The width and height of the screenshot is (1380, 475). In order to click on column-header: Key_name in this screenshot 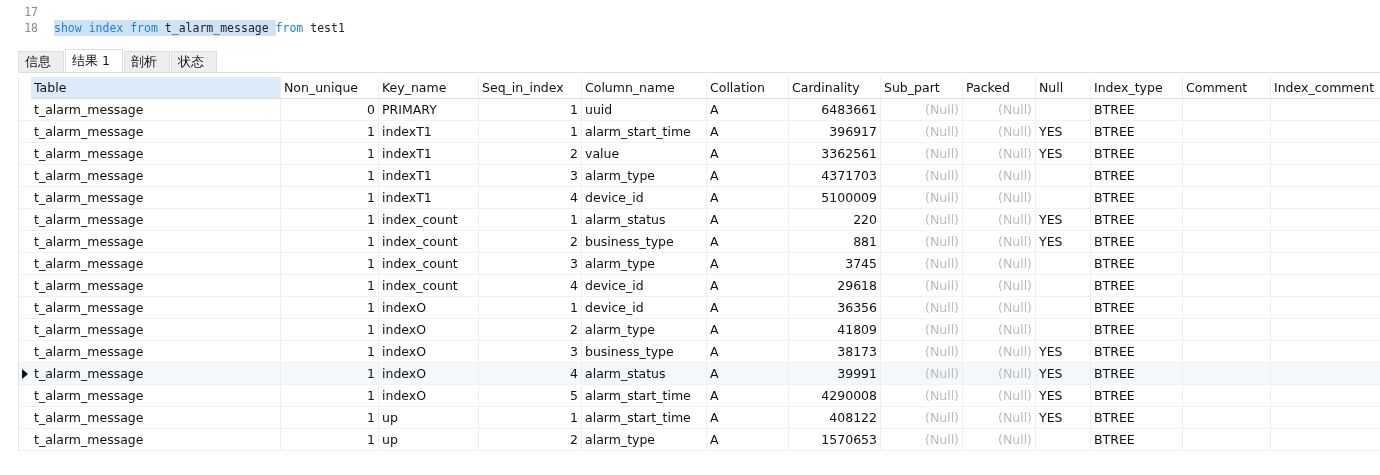, I will do `click(429, 88)`.